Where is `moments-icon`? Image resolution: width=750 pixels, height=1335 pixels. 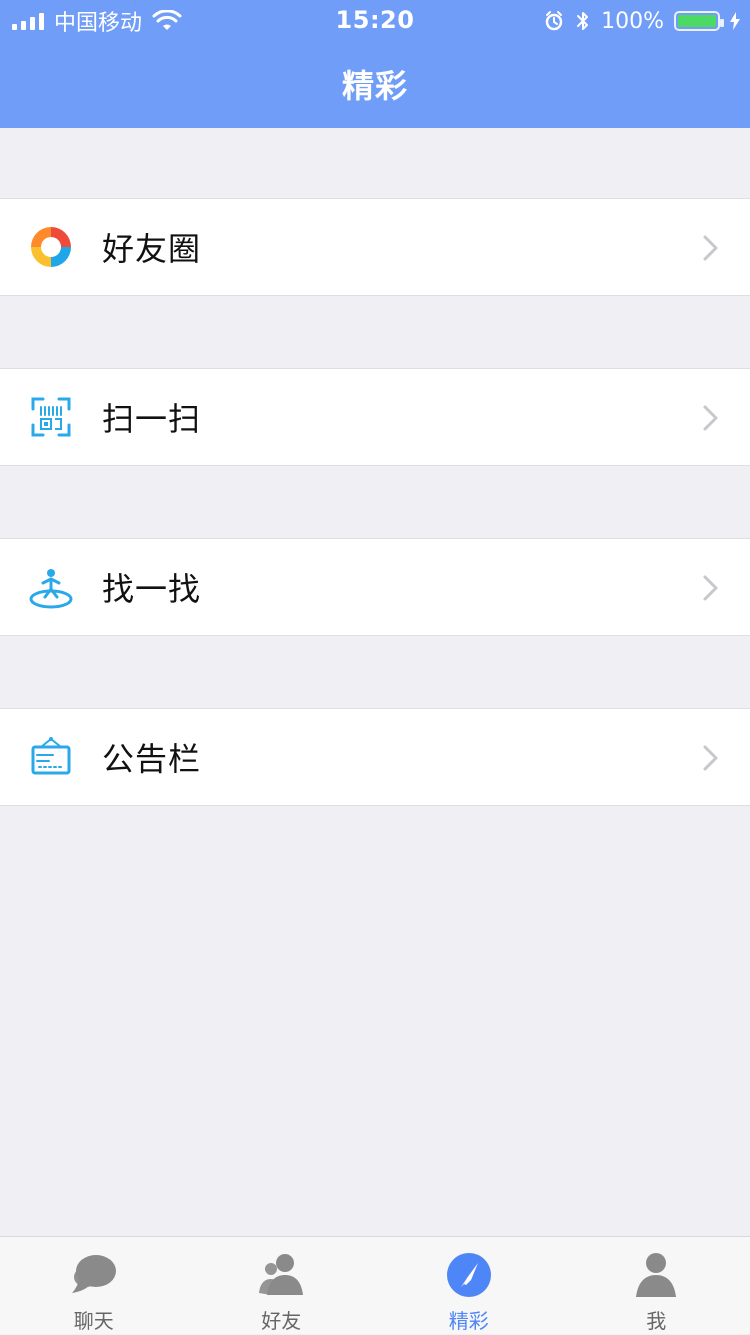 moments-icon is located at coordinates (51, 247).